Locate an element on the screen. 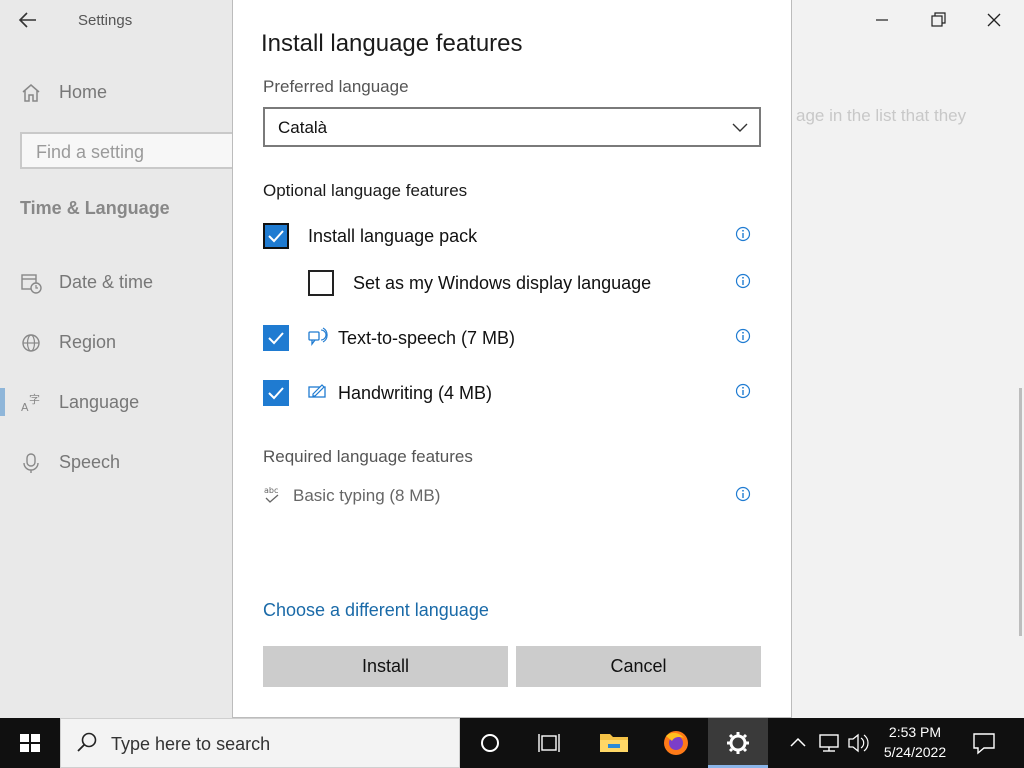  chevron-up-icon is located at coordinates (798, 742).